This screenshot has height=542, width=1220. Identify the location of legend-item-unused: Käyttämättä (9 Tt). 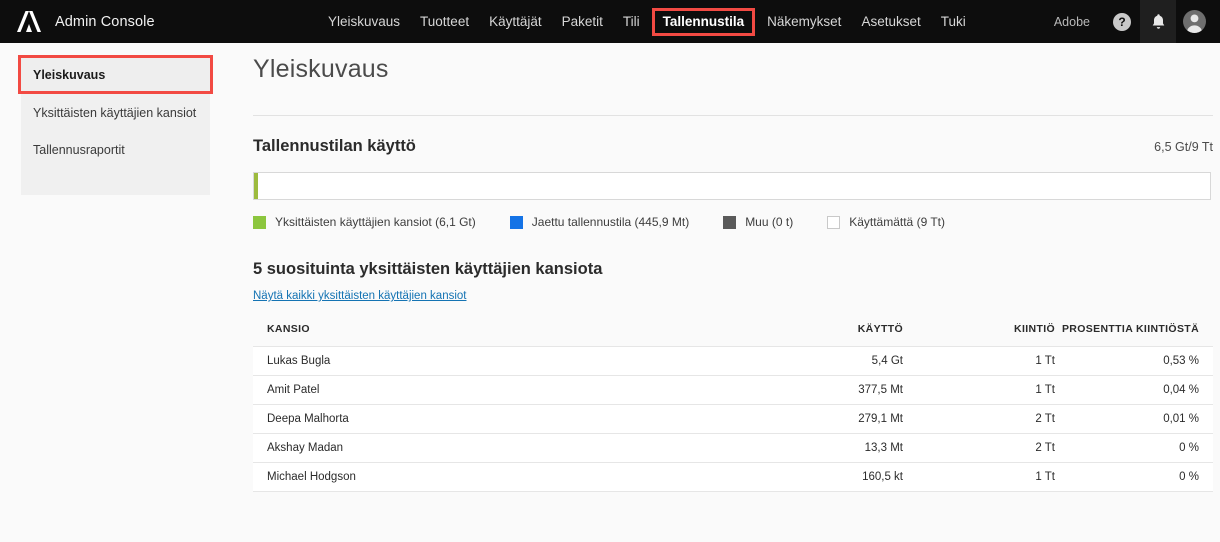
(886, 222).